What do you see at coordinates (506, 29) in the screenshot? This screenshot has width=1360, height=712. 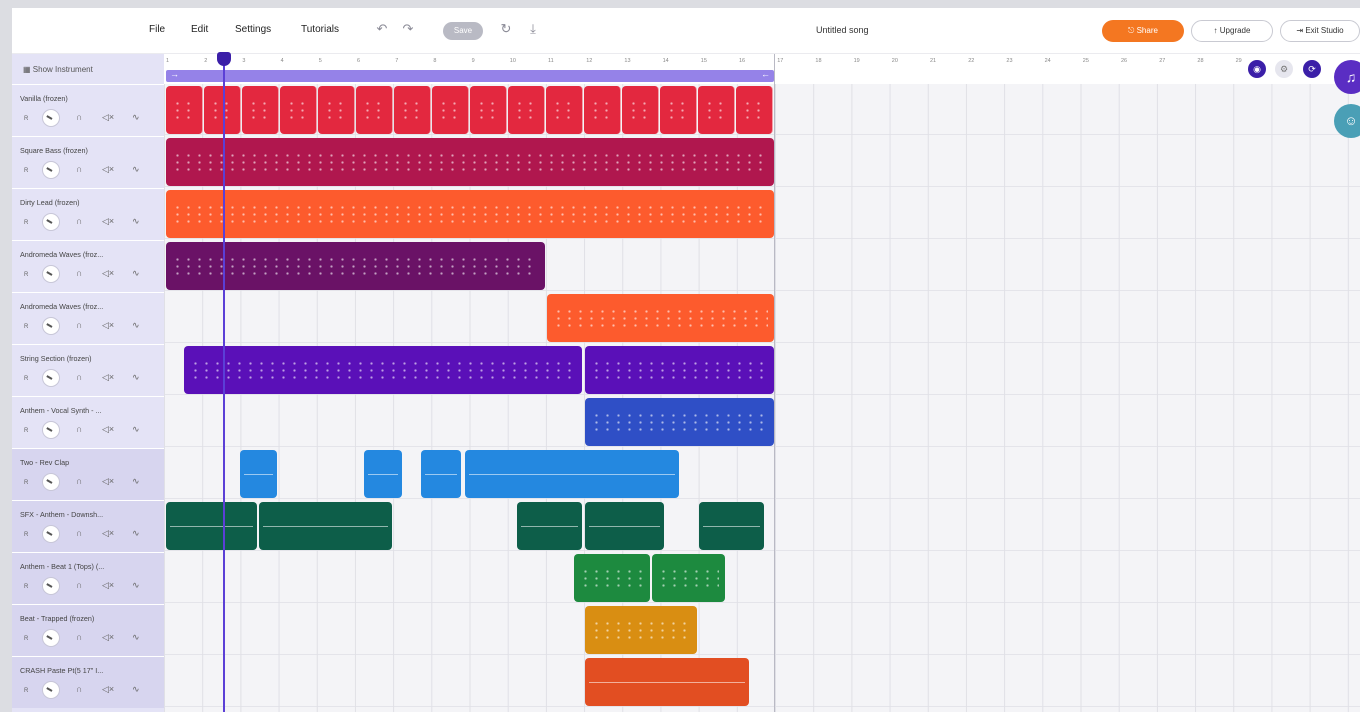 I see `refresh-icon: ↻` at bounding box center [506, 29].